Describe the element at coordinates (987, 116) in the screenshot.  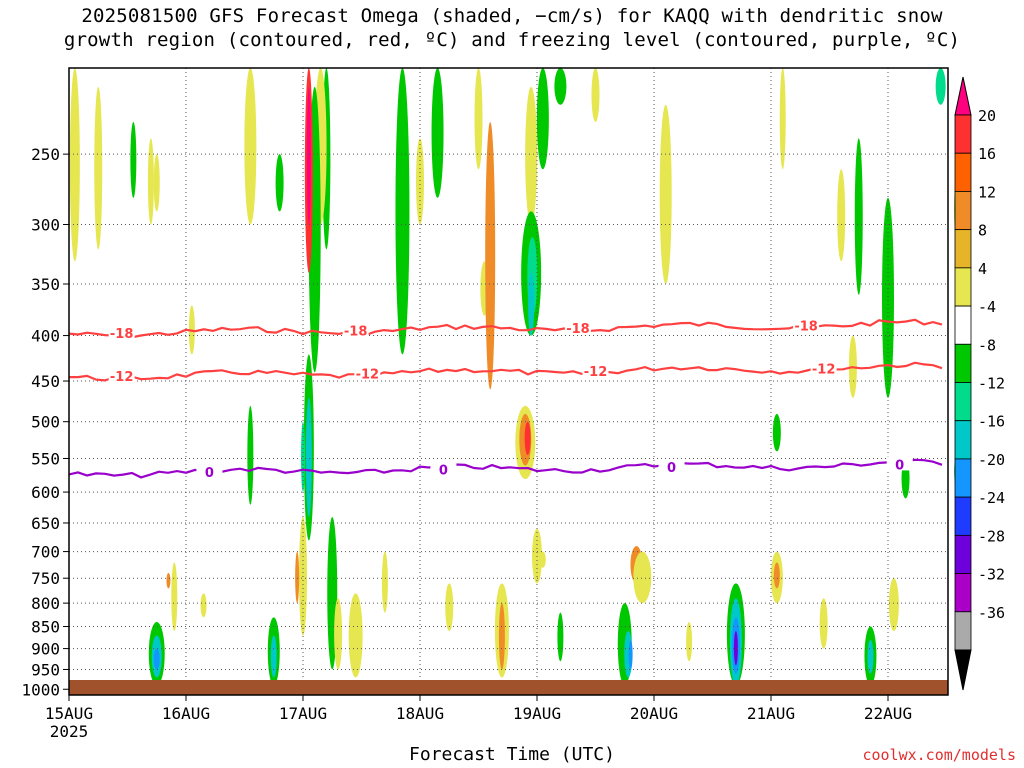
I see `colorbar-label: 20` at that location.